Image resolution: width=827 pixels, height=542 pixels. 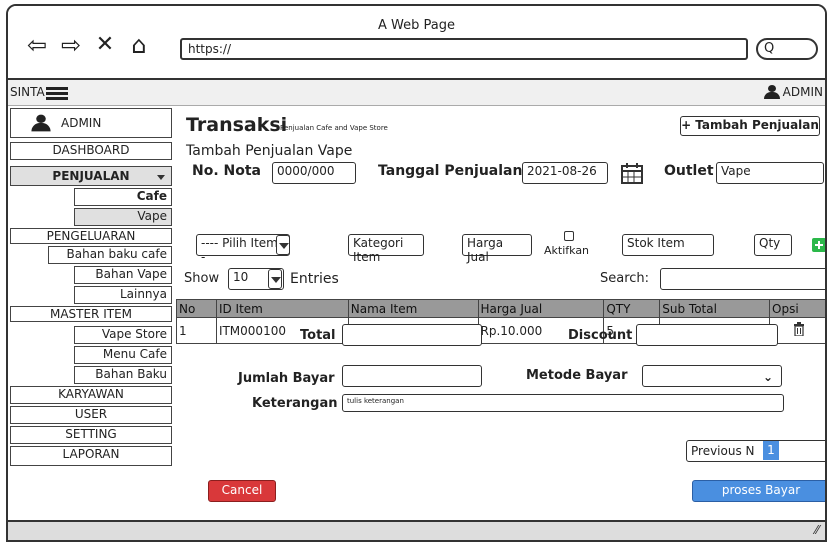 I want to click on hamburger-menu-icon, so click(x=57, y=93).